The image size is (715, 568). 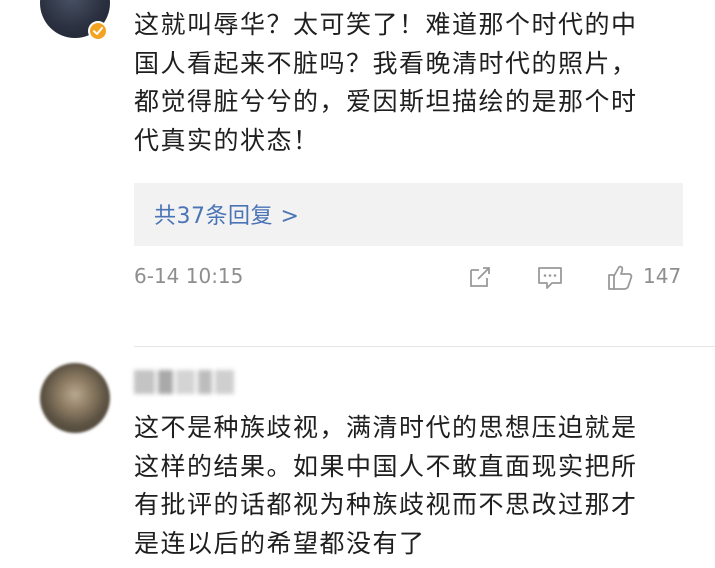 I want to click on comment-divider, so click(x=424, y=346).